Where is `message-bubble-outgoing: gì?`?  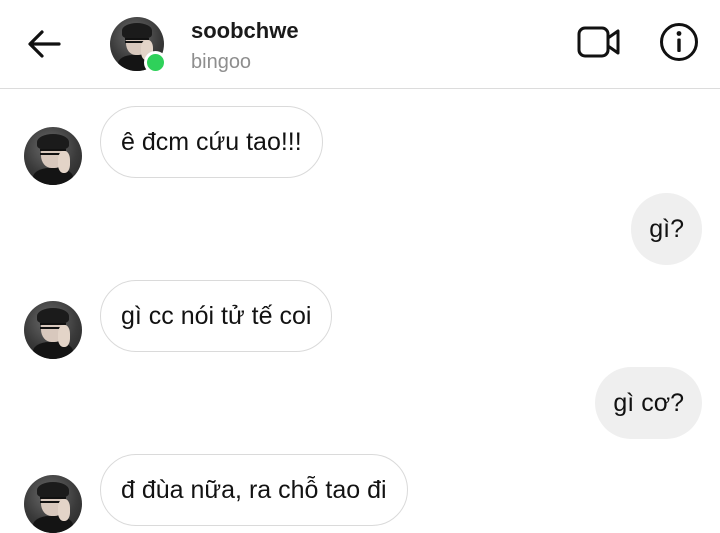 message-bubble-outgoing: gì? is located at coordinates (666, 229).